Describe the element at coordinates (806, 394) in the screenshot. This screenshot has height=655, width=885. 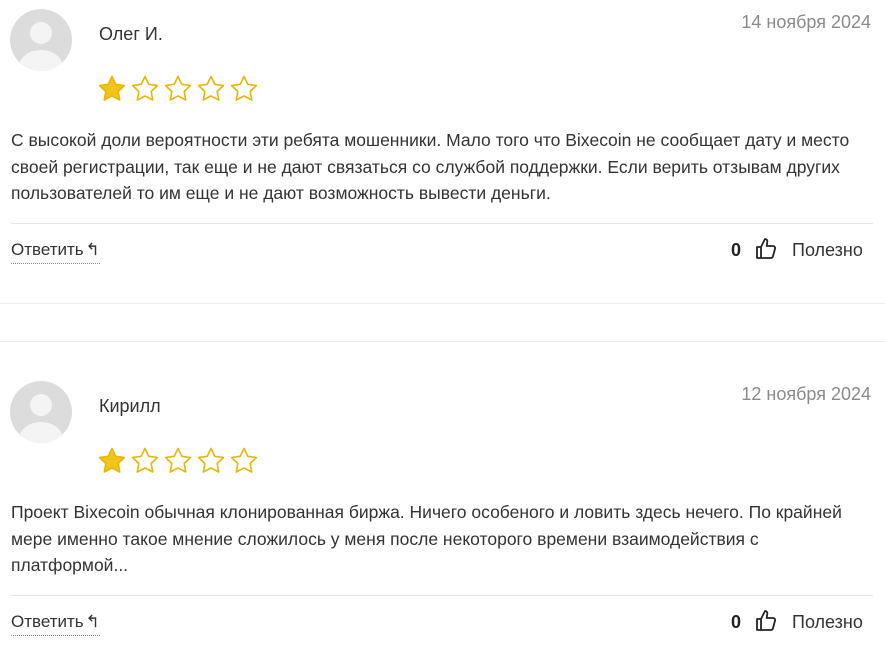
I see `review-date: 12 ноября 2024` at that location.